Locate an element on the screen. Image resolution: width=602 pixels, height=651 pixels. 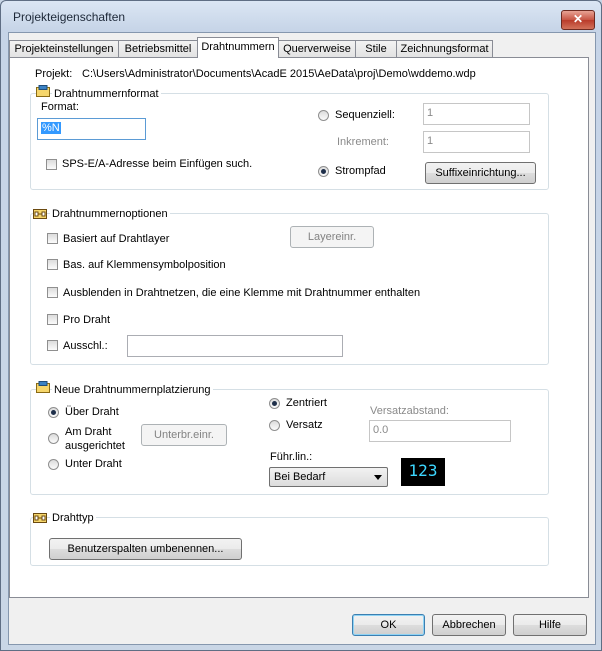
cancel-button: Abbrechen is located at coordinates (469, 625).